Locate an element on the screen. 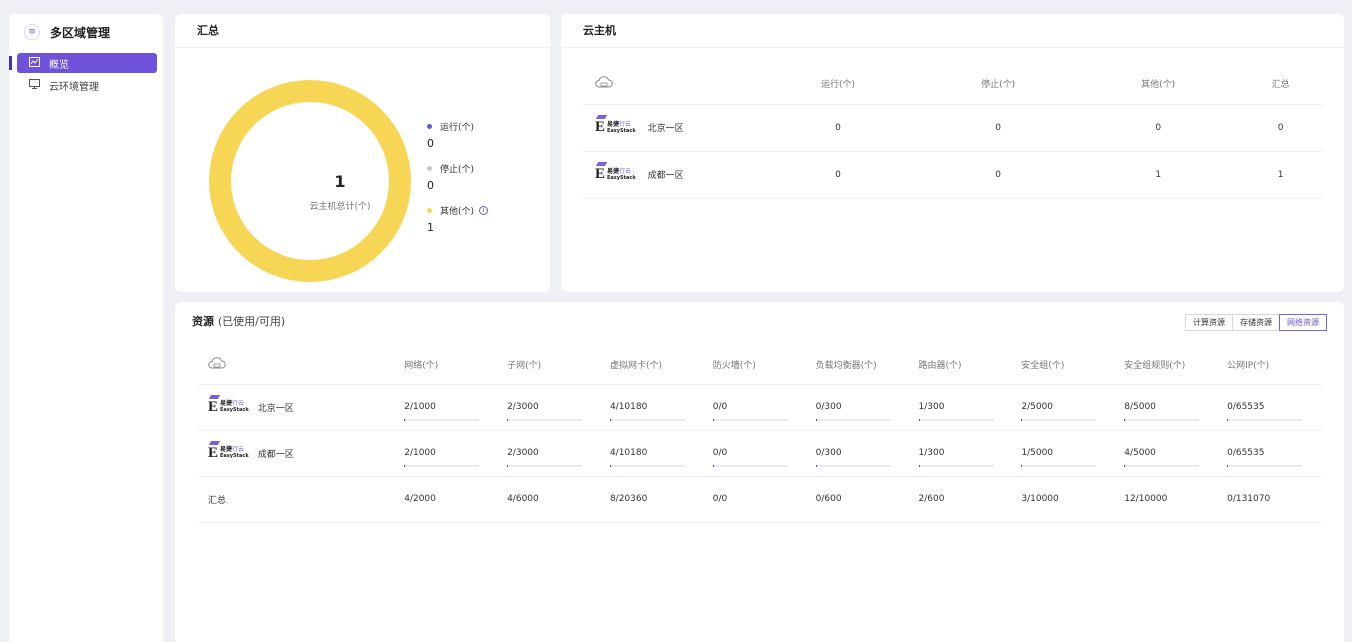  donut-legend: 运行(个) 0 停止(个) 0 其他(个) i 1 is located at coordinates (458, 180).